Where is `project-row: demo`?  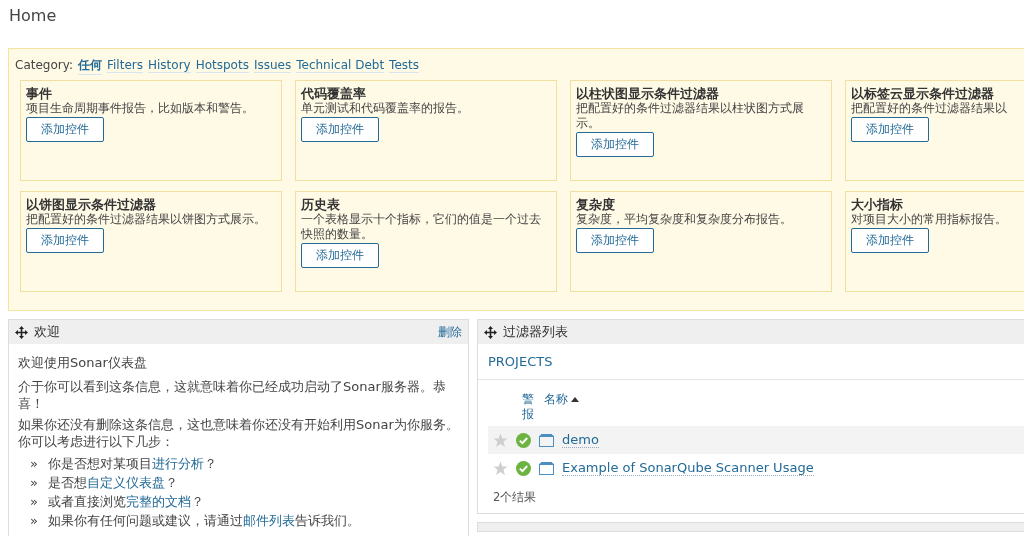
project-row: demo is located at coordinates (756, 440).